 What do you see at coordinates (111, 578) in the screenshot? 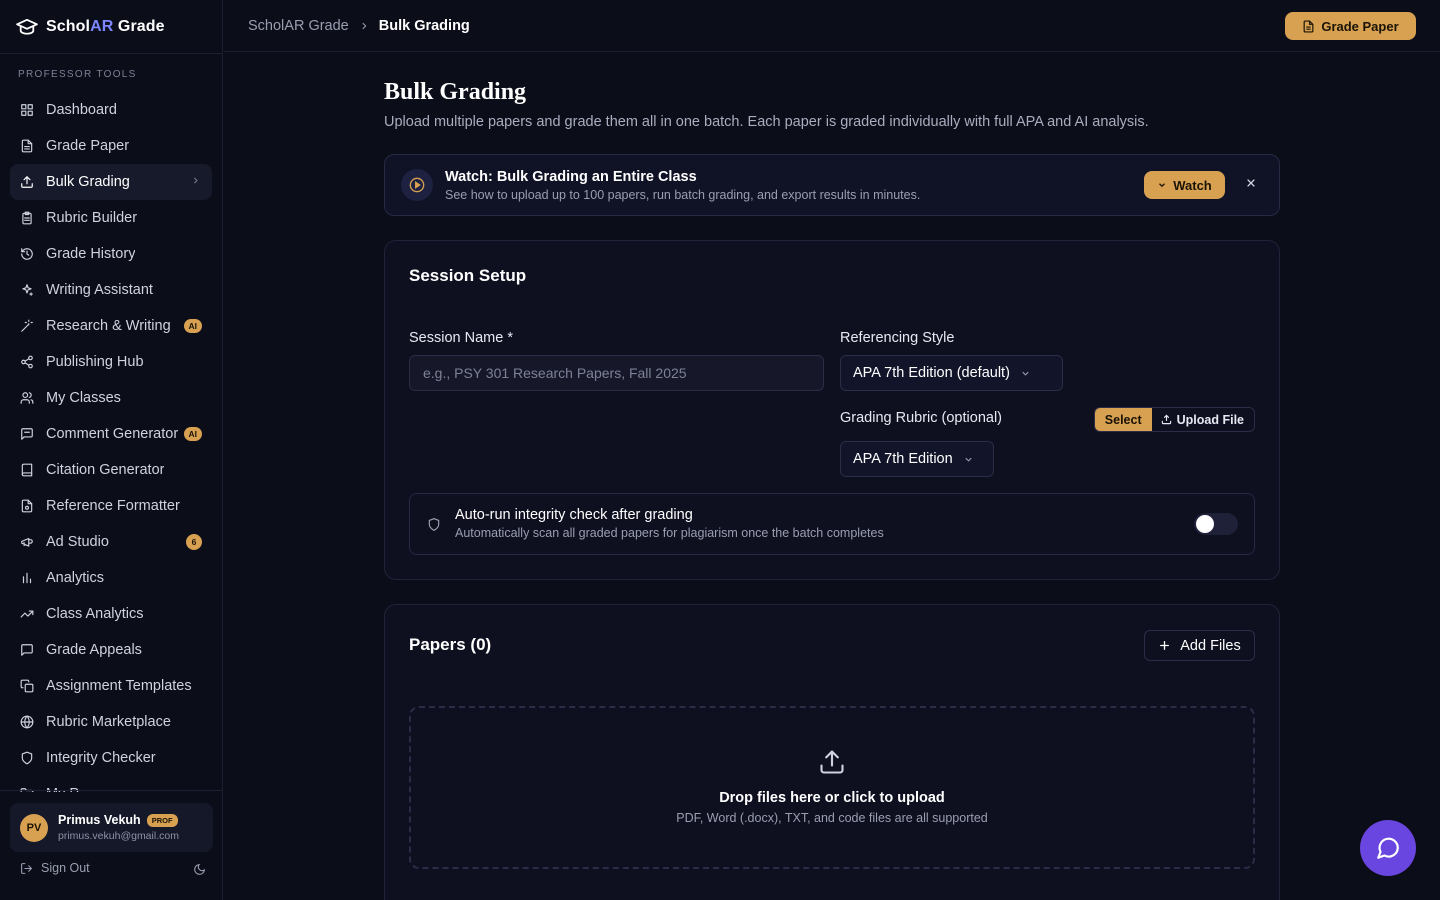
I see `sidebar-item-analytics: Analytics` at bounding box center [111, 578].